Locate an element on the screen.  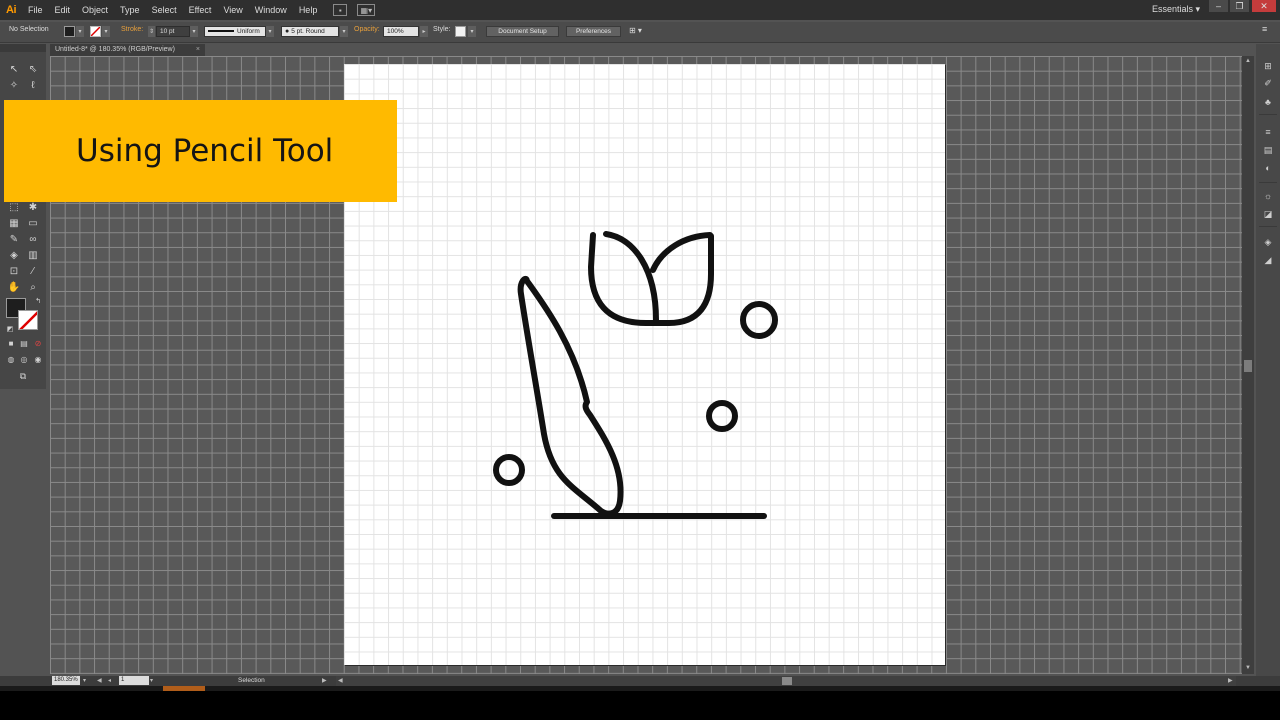
stroke-color-box is located at coordinates (28, 320).